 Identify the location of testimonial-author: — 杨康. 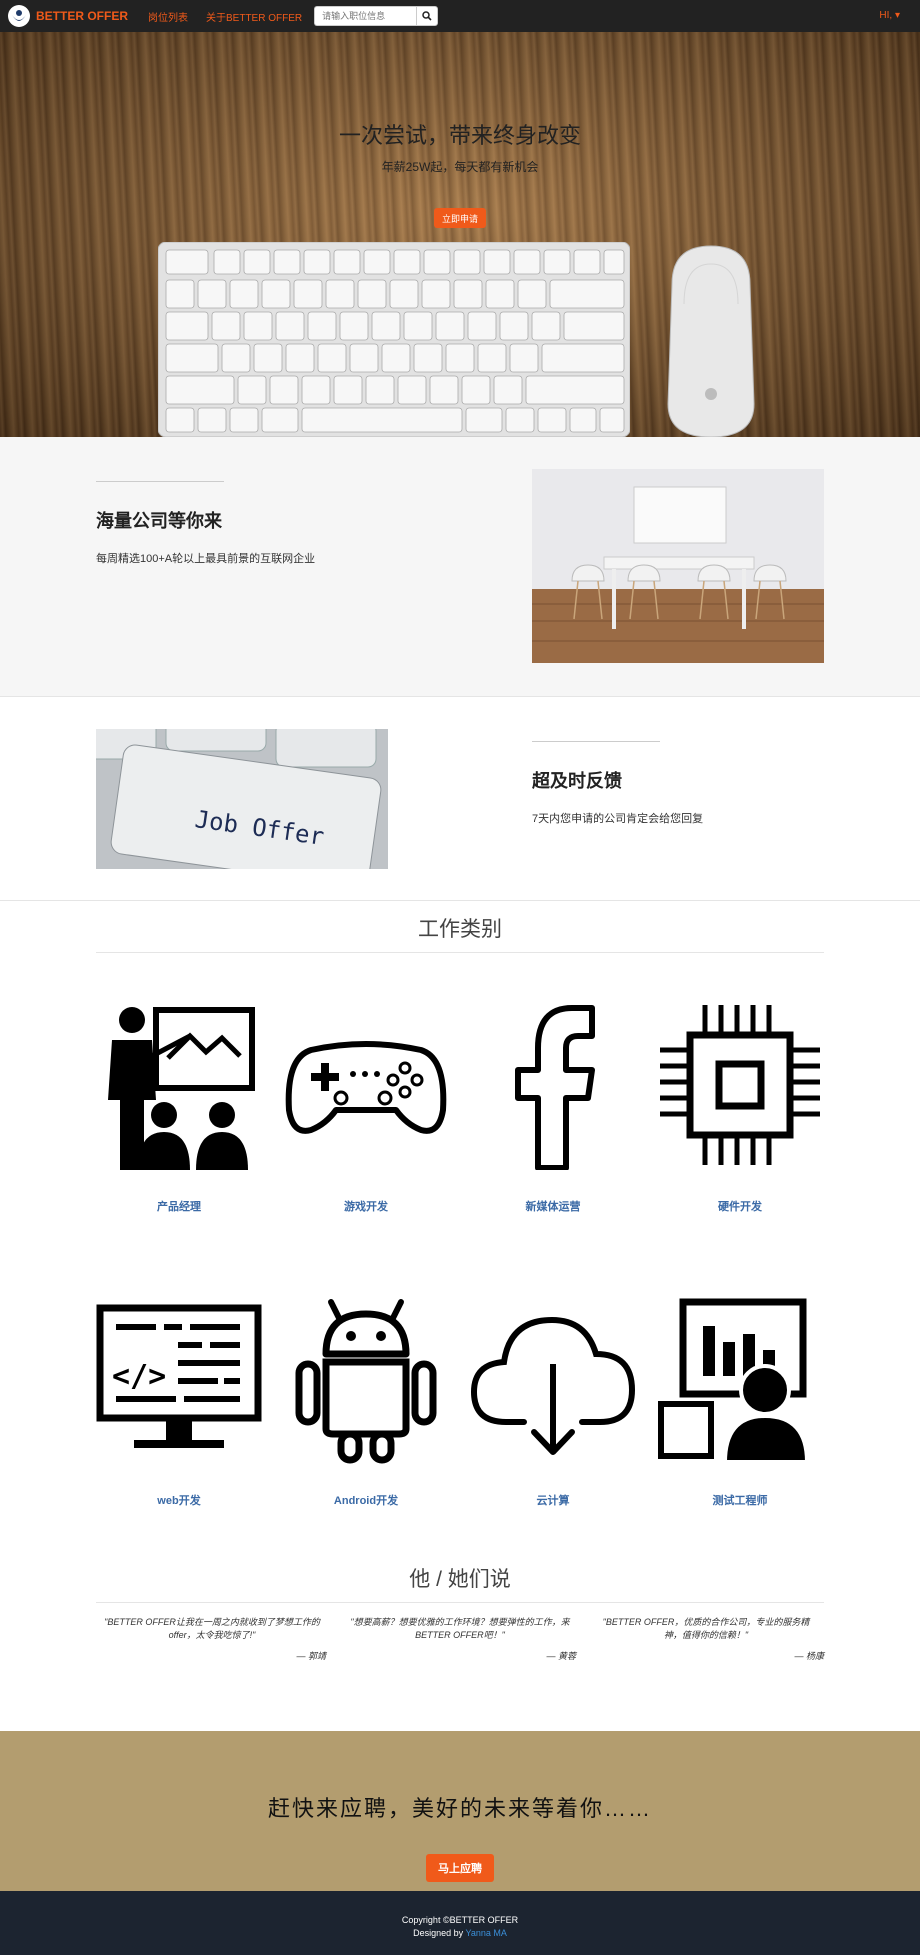
(809, 1656).